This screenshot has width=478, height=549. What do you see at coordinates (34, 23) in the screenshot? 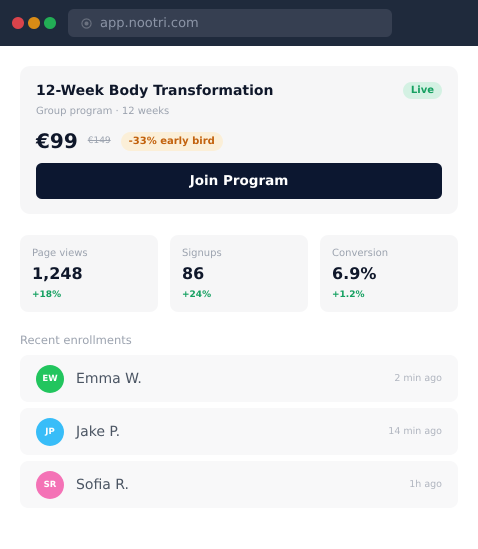
I see `minimize-icon` at bounding box center [34, 23].